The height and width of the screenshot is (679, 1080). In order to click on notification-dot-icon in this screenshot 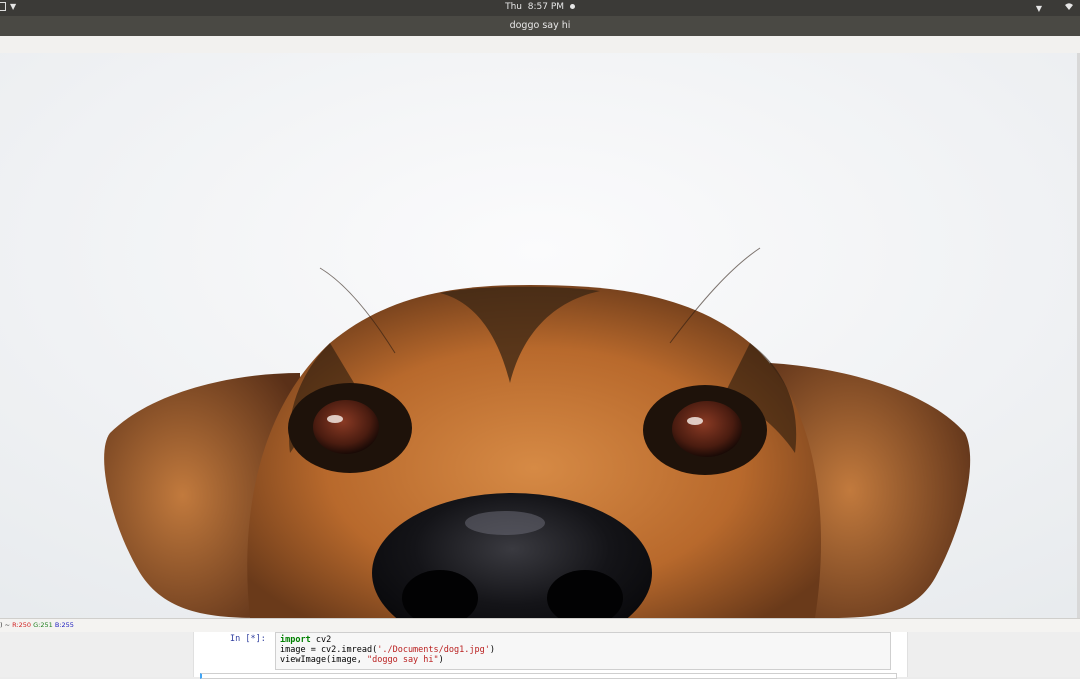, I will do `click(572, 6)`.